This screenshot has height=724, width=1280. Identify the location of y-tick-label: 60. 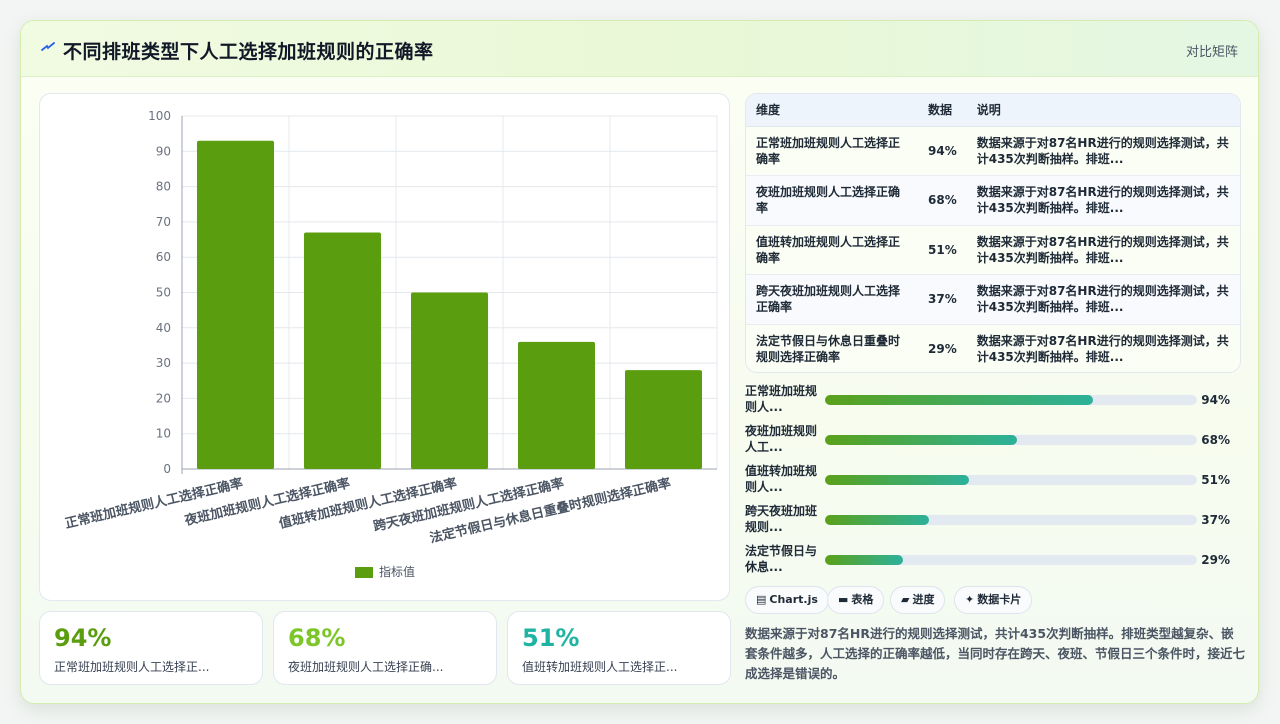
(163, 257).